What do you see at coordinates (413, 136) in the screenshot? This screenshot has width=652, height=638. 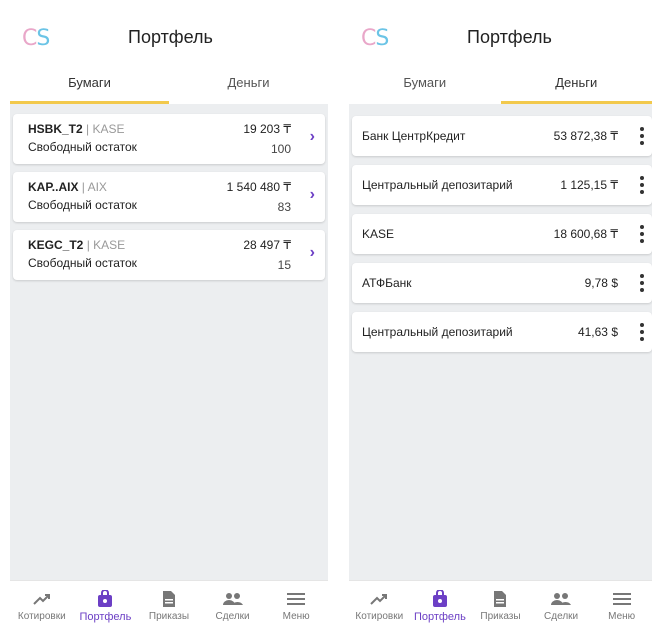 I see `account-name: Банк ЦентрКредит` at bounding box center [413, 136].